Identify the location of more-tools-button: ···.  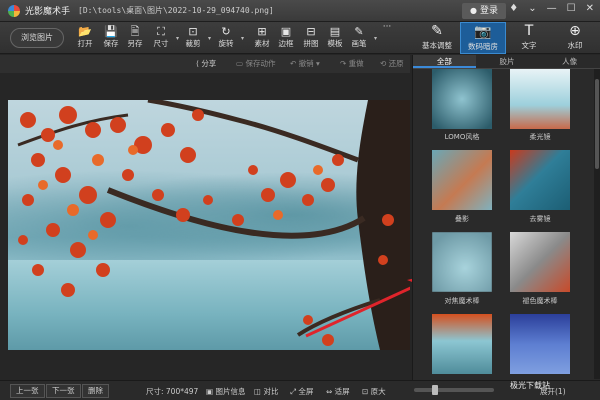
(387, 35).